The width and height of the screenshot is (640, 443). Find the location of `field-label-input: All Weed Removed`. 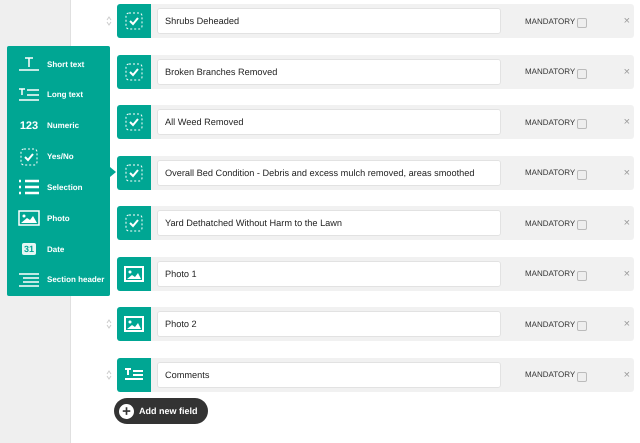

field-label-input: All Weed Removed is located at coordinates (329, 122).